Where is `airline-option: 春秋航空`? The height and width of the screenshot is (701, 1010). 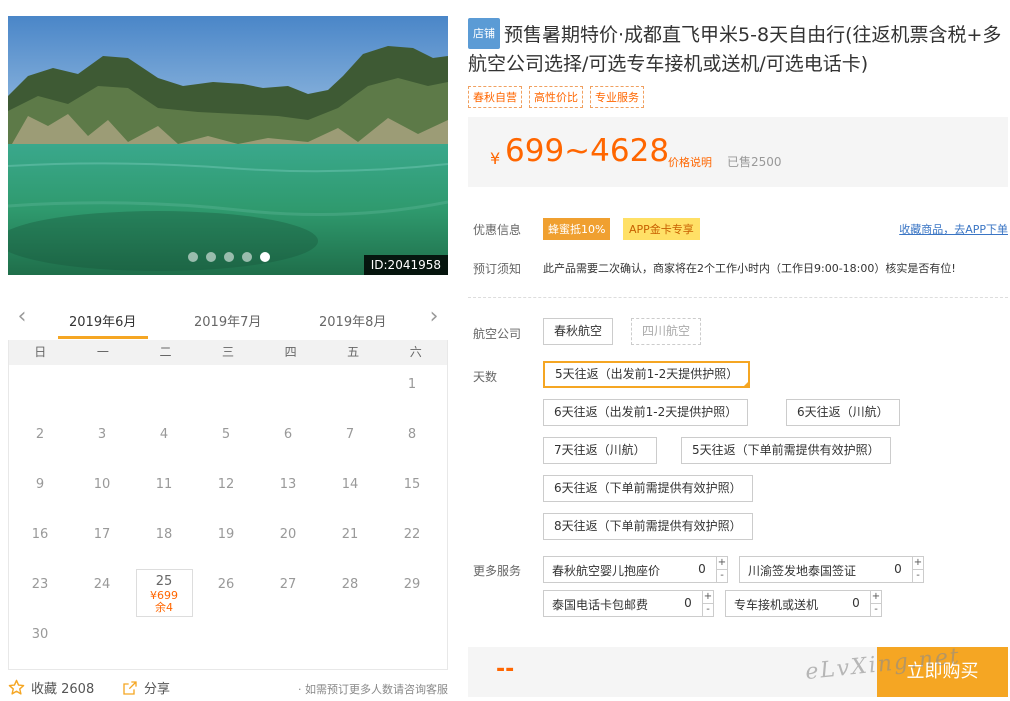
airline-option: 春秋航空 is located at coordinates (578, 331).